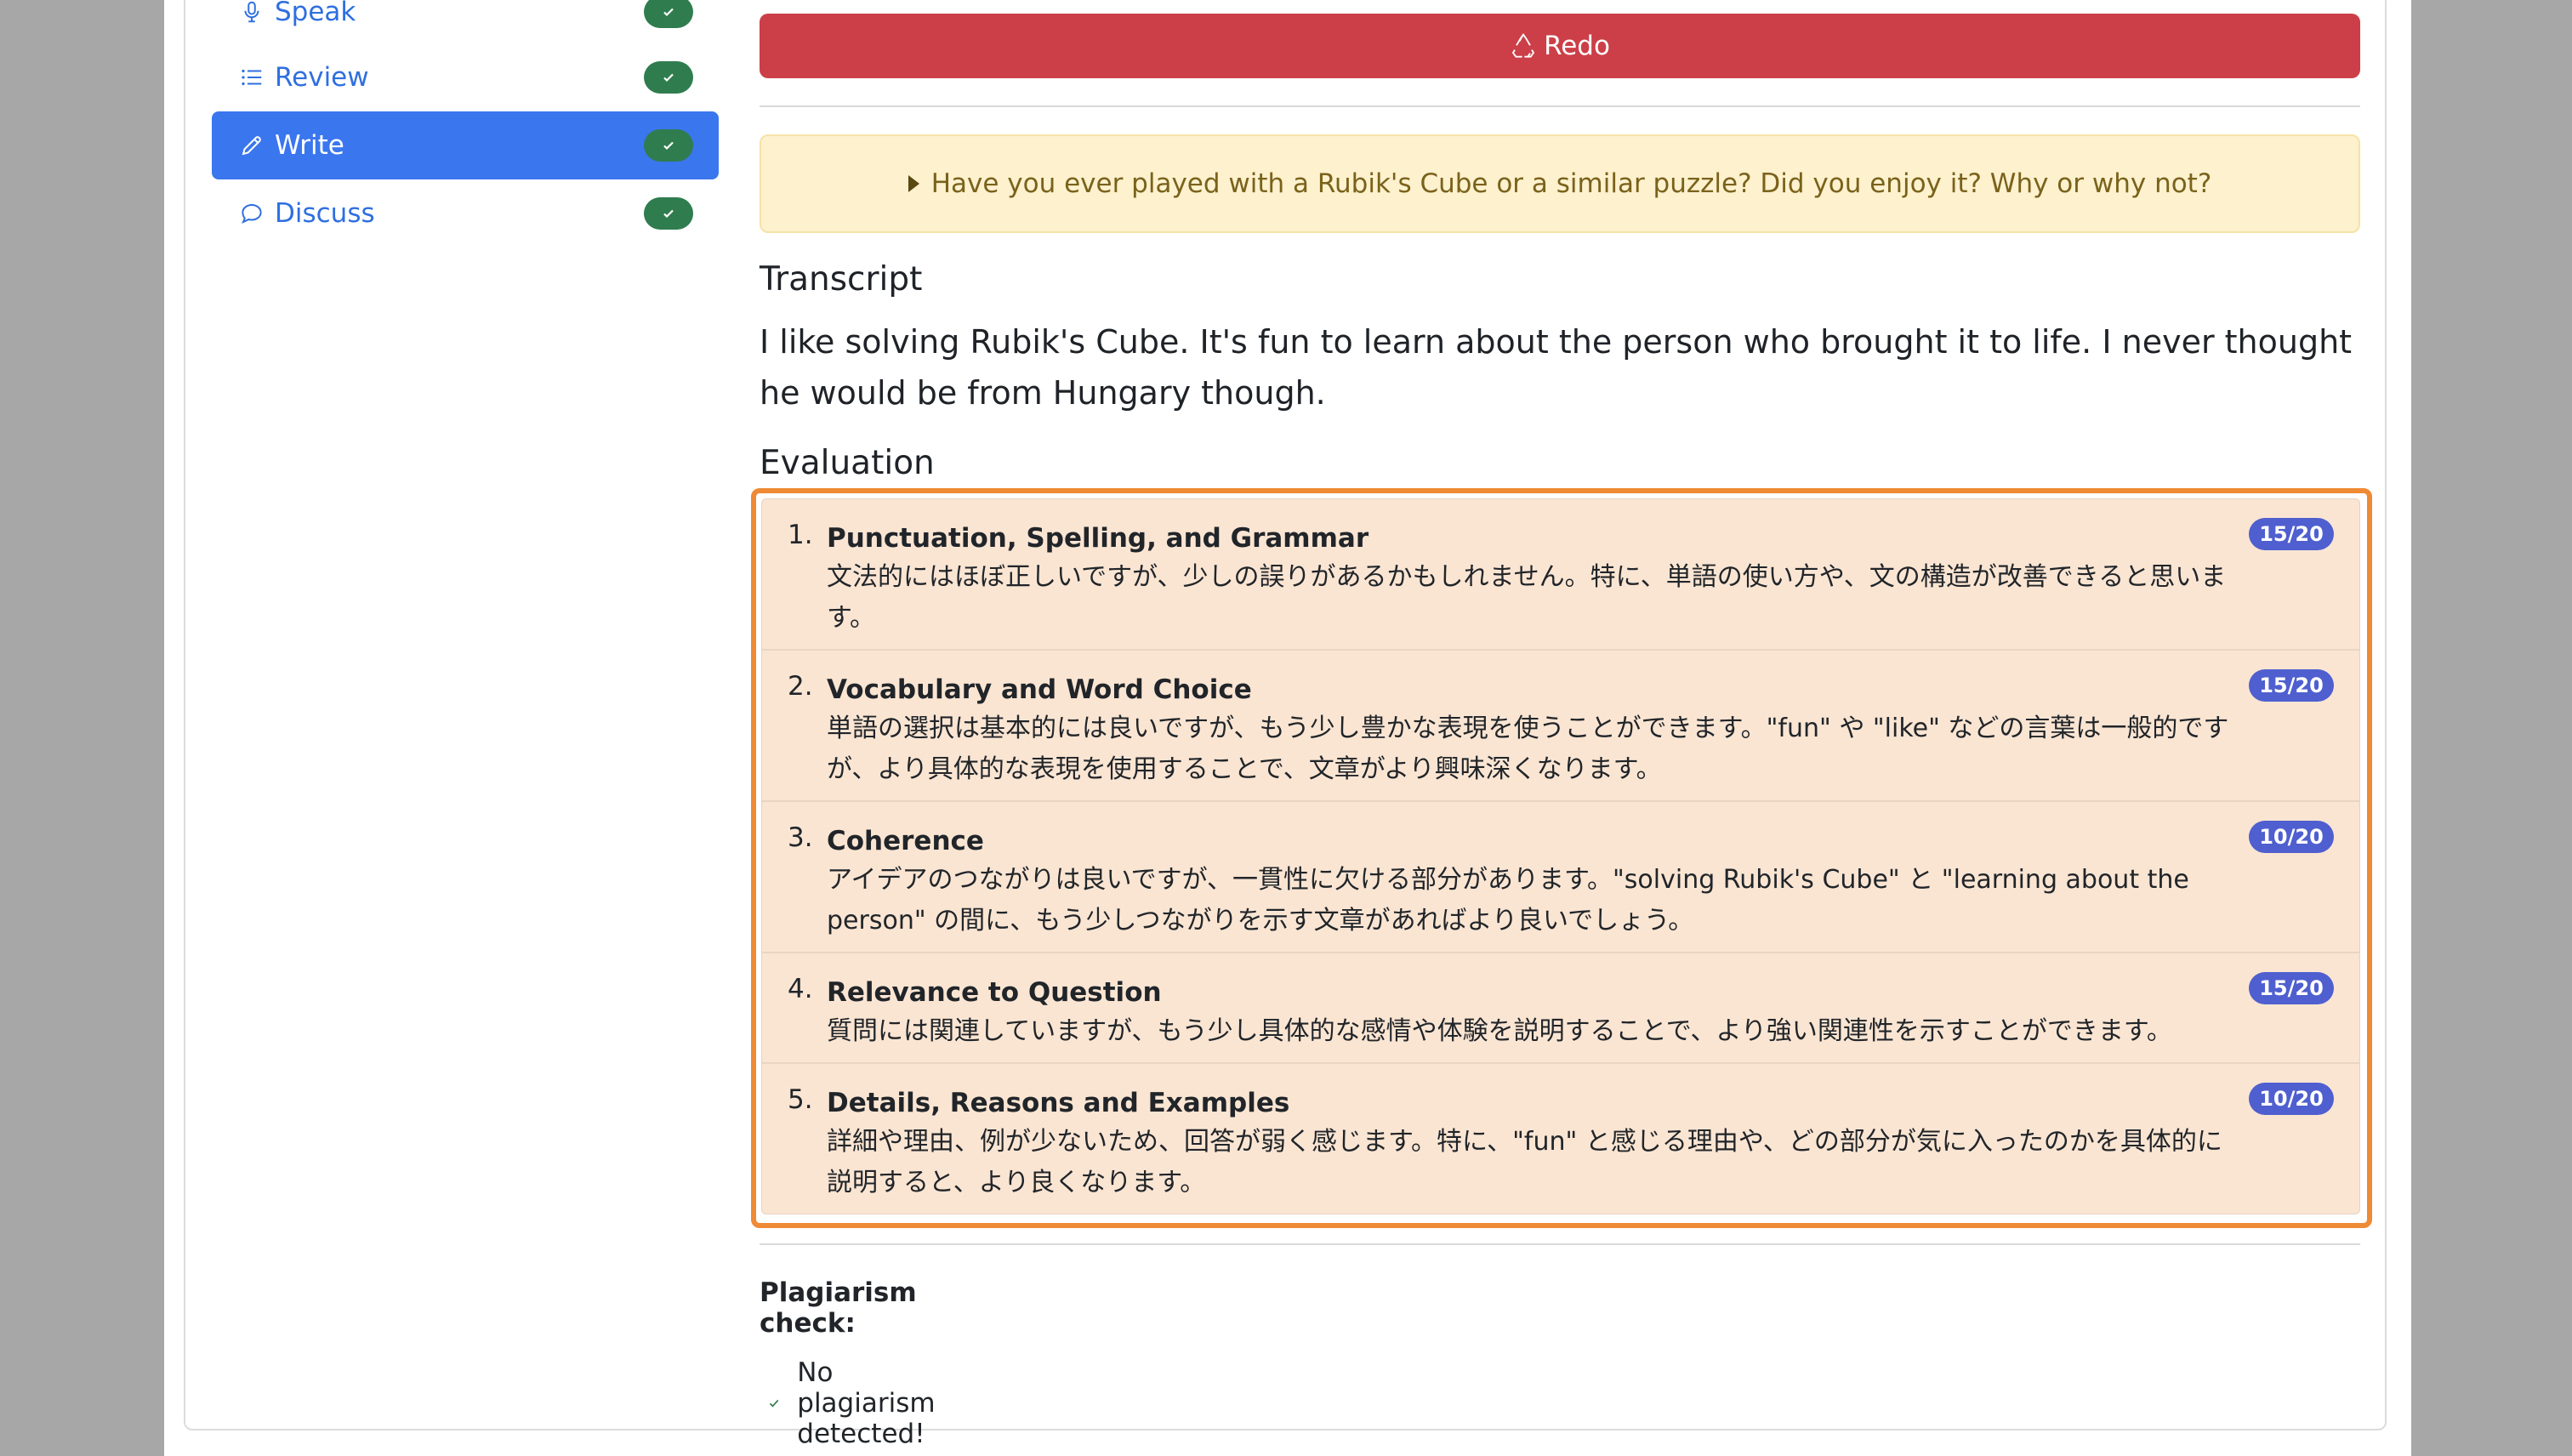  What do you see at coordinates (1523, 45) in the screenshot?
I see `recycle-icon` at bounding box center [1523, 45].